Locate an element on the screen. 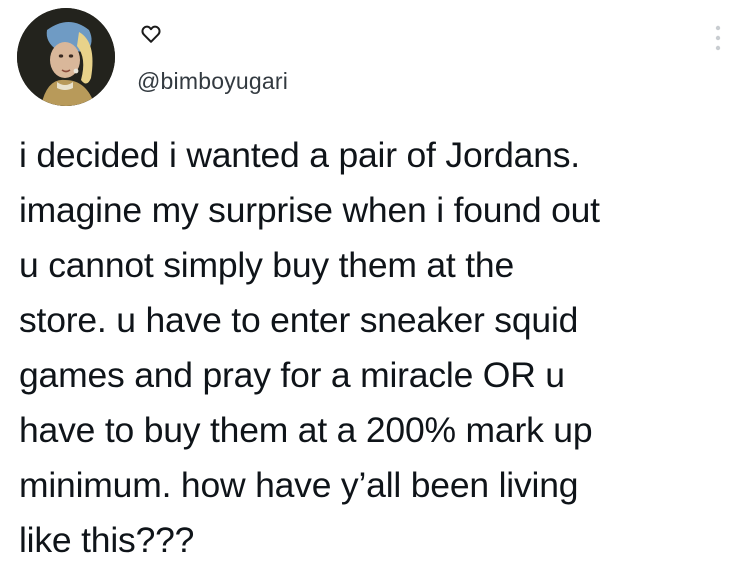 This screenshot has height=568, width=750. avatar is located at coordinates (66, 57).